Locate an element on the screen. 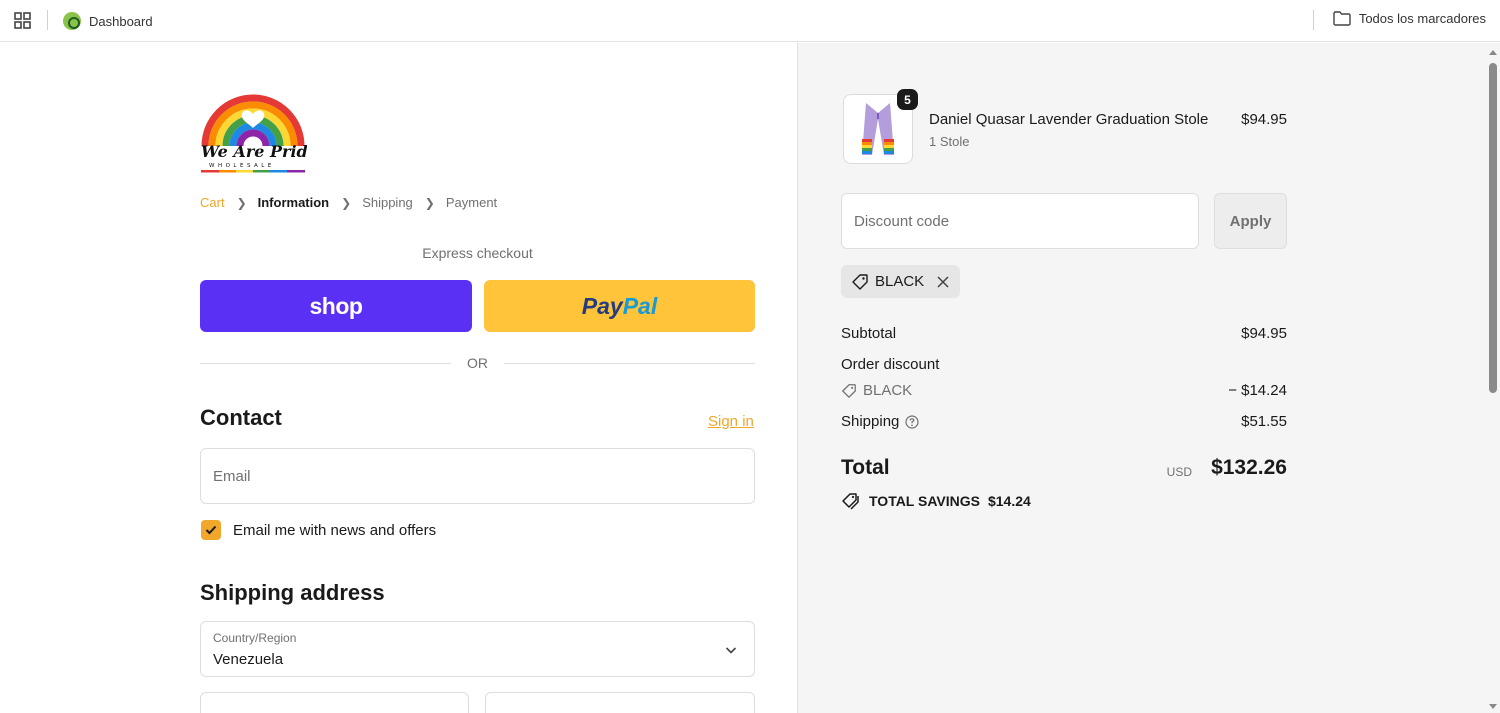 The image size is (1500, 713). or-label: OR is located at coordinates (477, 363).